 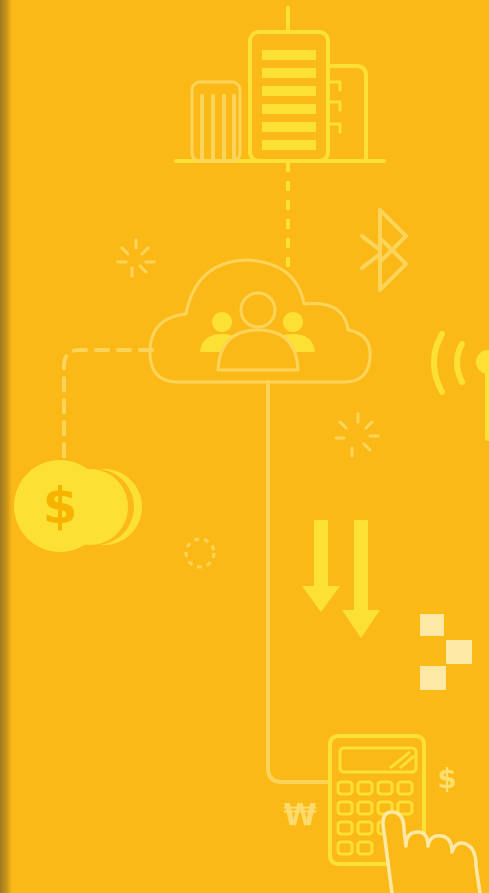 I want to click on dollar-sign: $, so click(x=447, y=778).